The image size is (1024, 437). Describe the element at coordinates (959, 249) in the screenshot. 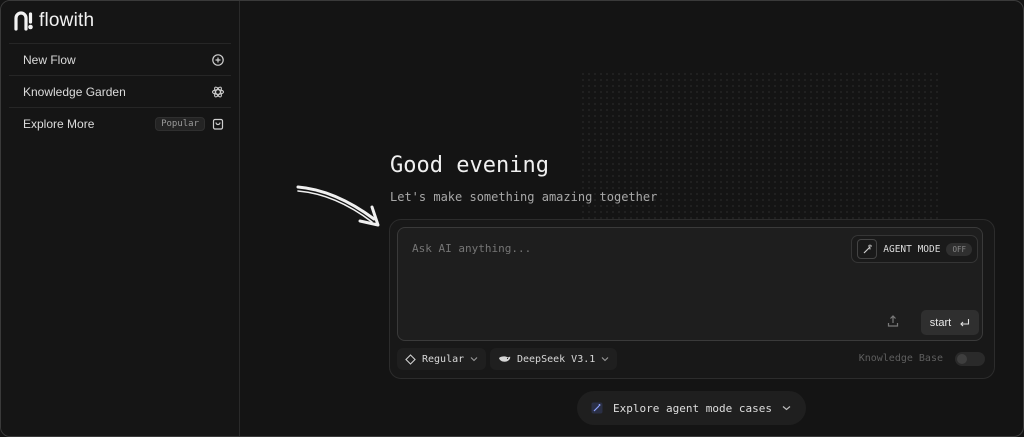

I see `agent-mode-state: OFF` at that location.